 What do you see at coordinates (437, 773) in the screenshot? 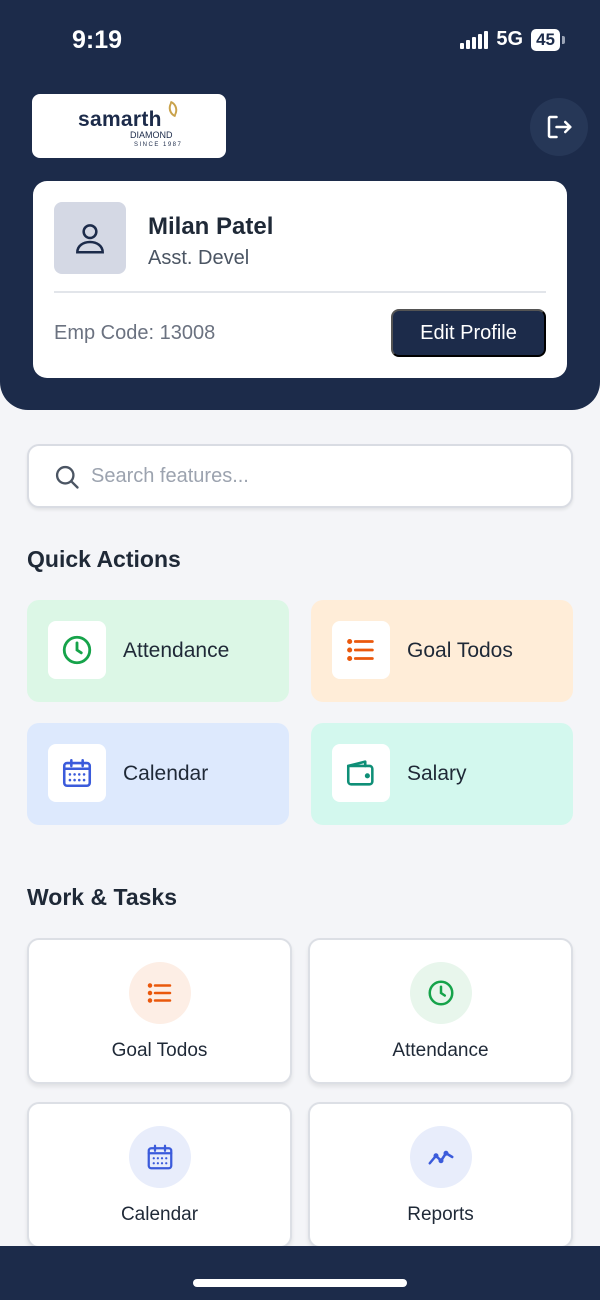
I see `quick-action-label: Salary` at bounding box center [437, 773].